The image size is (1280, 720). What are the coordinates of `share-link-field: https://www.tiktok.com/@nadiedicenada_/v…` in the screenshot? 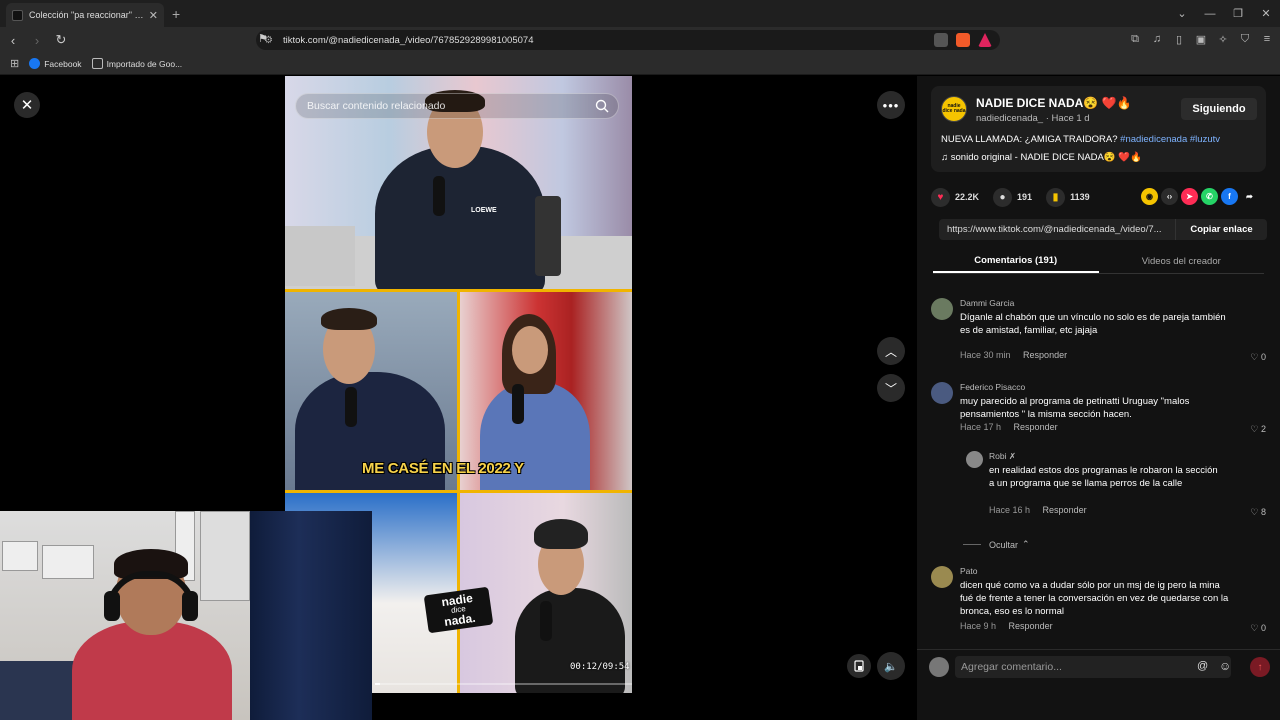 It's located at (1057, 229).